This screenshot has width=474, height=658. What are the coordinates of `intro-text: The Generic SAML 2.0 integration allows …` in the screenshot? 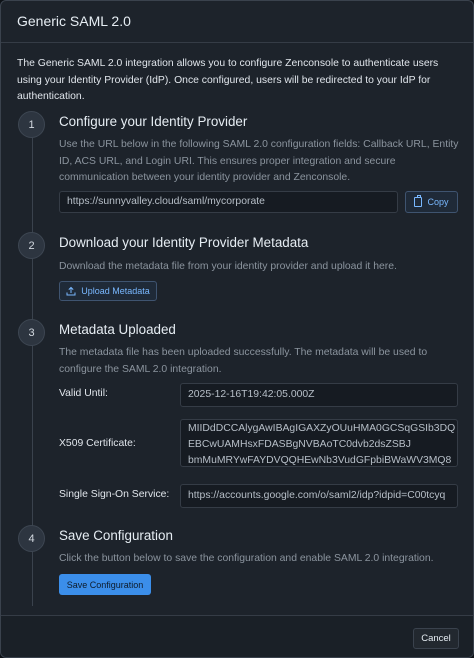 It's located at (228, 80).